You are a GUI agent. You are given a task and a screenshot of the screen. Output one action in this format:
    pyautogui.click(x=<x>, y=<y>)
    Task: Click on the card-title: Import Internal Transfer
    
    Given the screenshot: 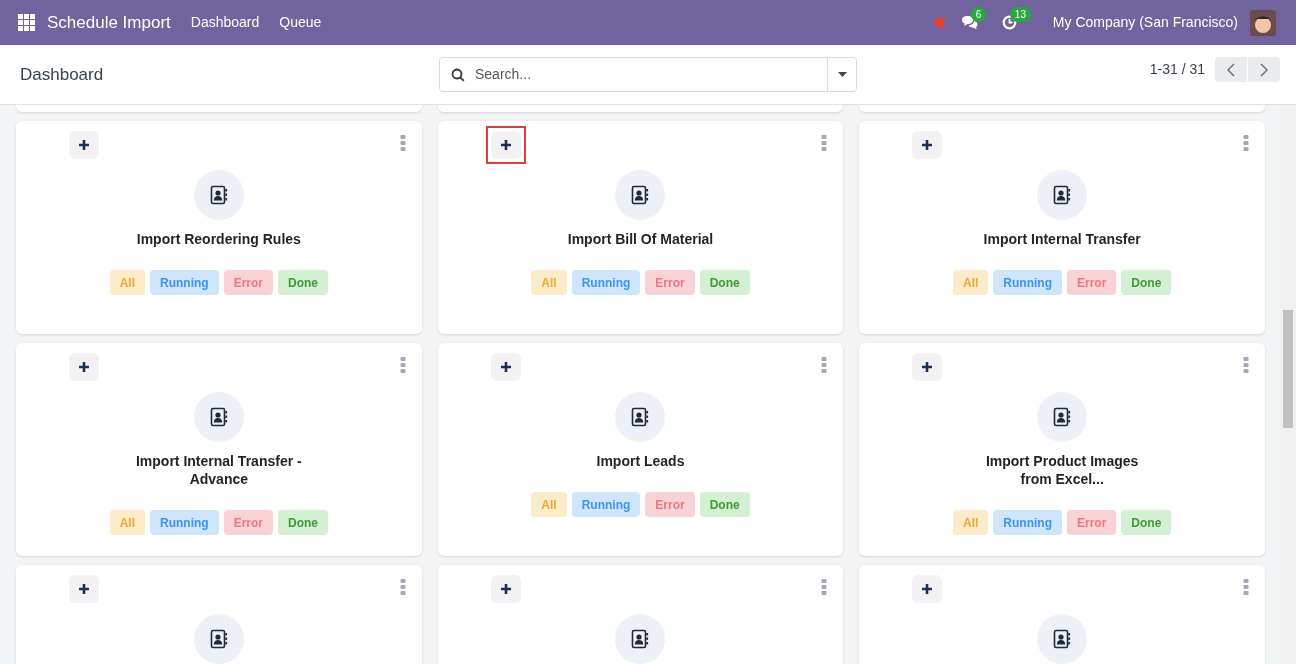 What is the action you would take?
    pyautogui.click(x=1062, y=239)
    